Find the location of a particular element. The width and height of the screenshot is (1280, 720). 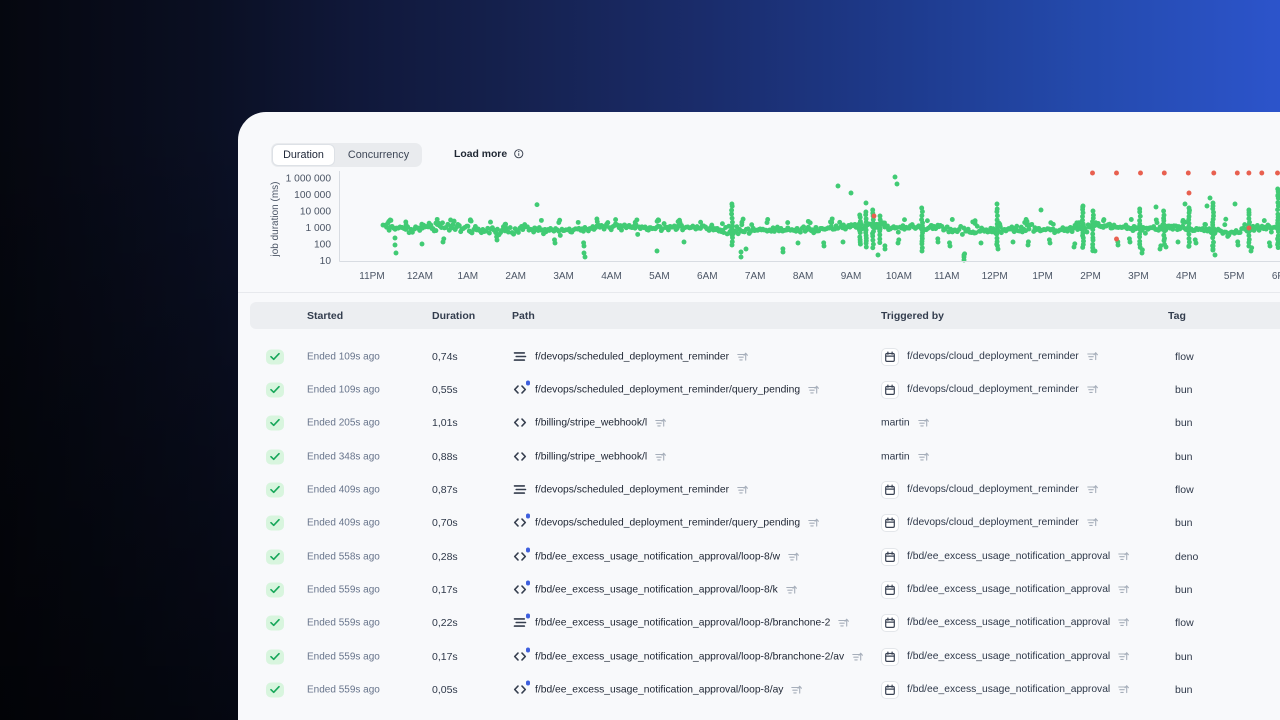

svg-text: 1AM is located at coordinates (468, 276).